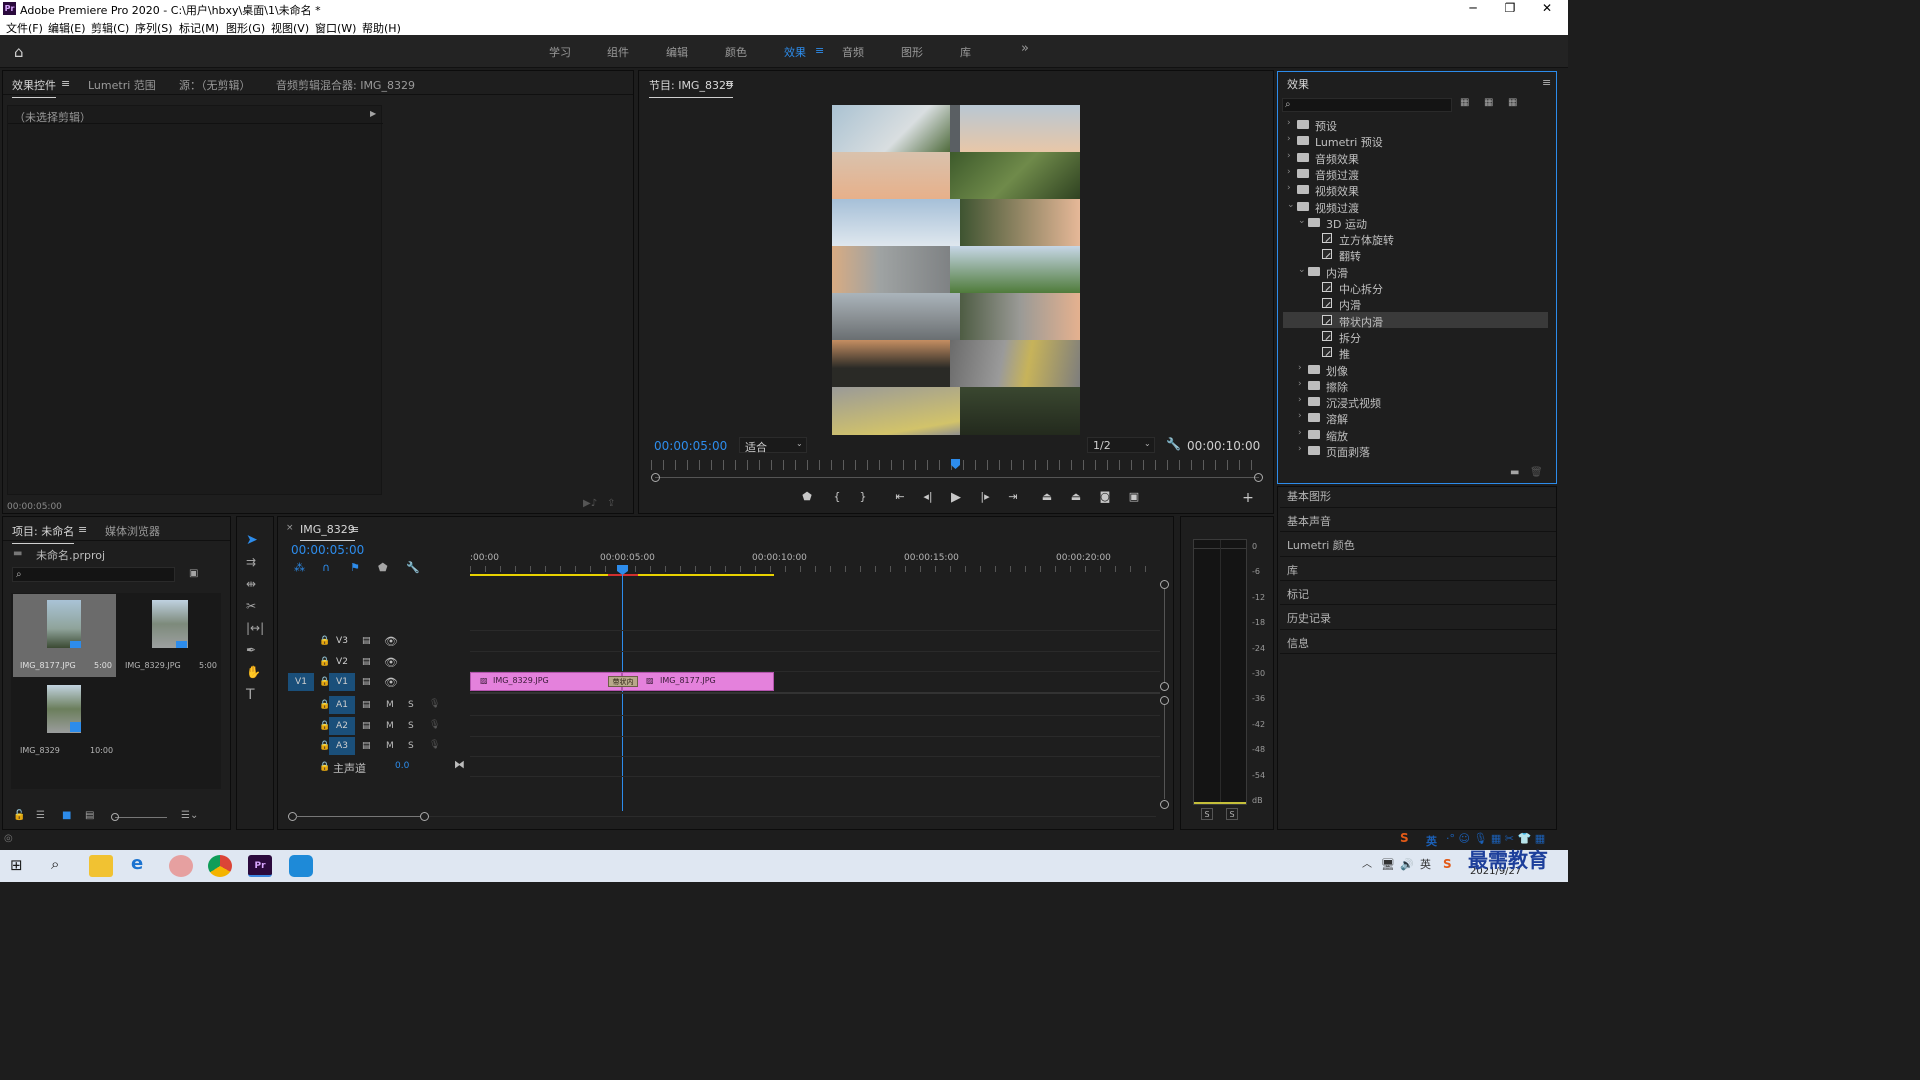 This screenshot has width=1920, height=1080. Describe the element at coordinates (324, 767) in the screenshot. I see `track-lock-icon: 🔒` at that location.